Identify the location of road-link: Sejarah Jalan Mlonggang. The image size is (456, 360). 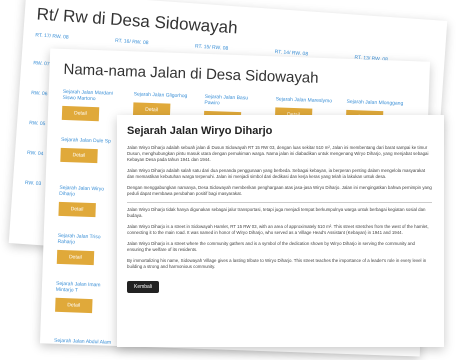
(376, 103).